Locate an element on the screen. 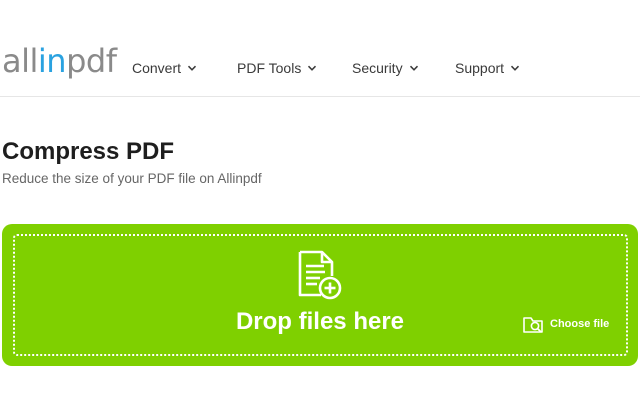 The height and width of the screenshot is (400, 640). nav-security: Security is located at coordinates (385, 68).